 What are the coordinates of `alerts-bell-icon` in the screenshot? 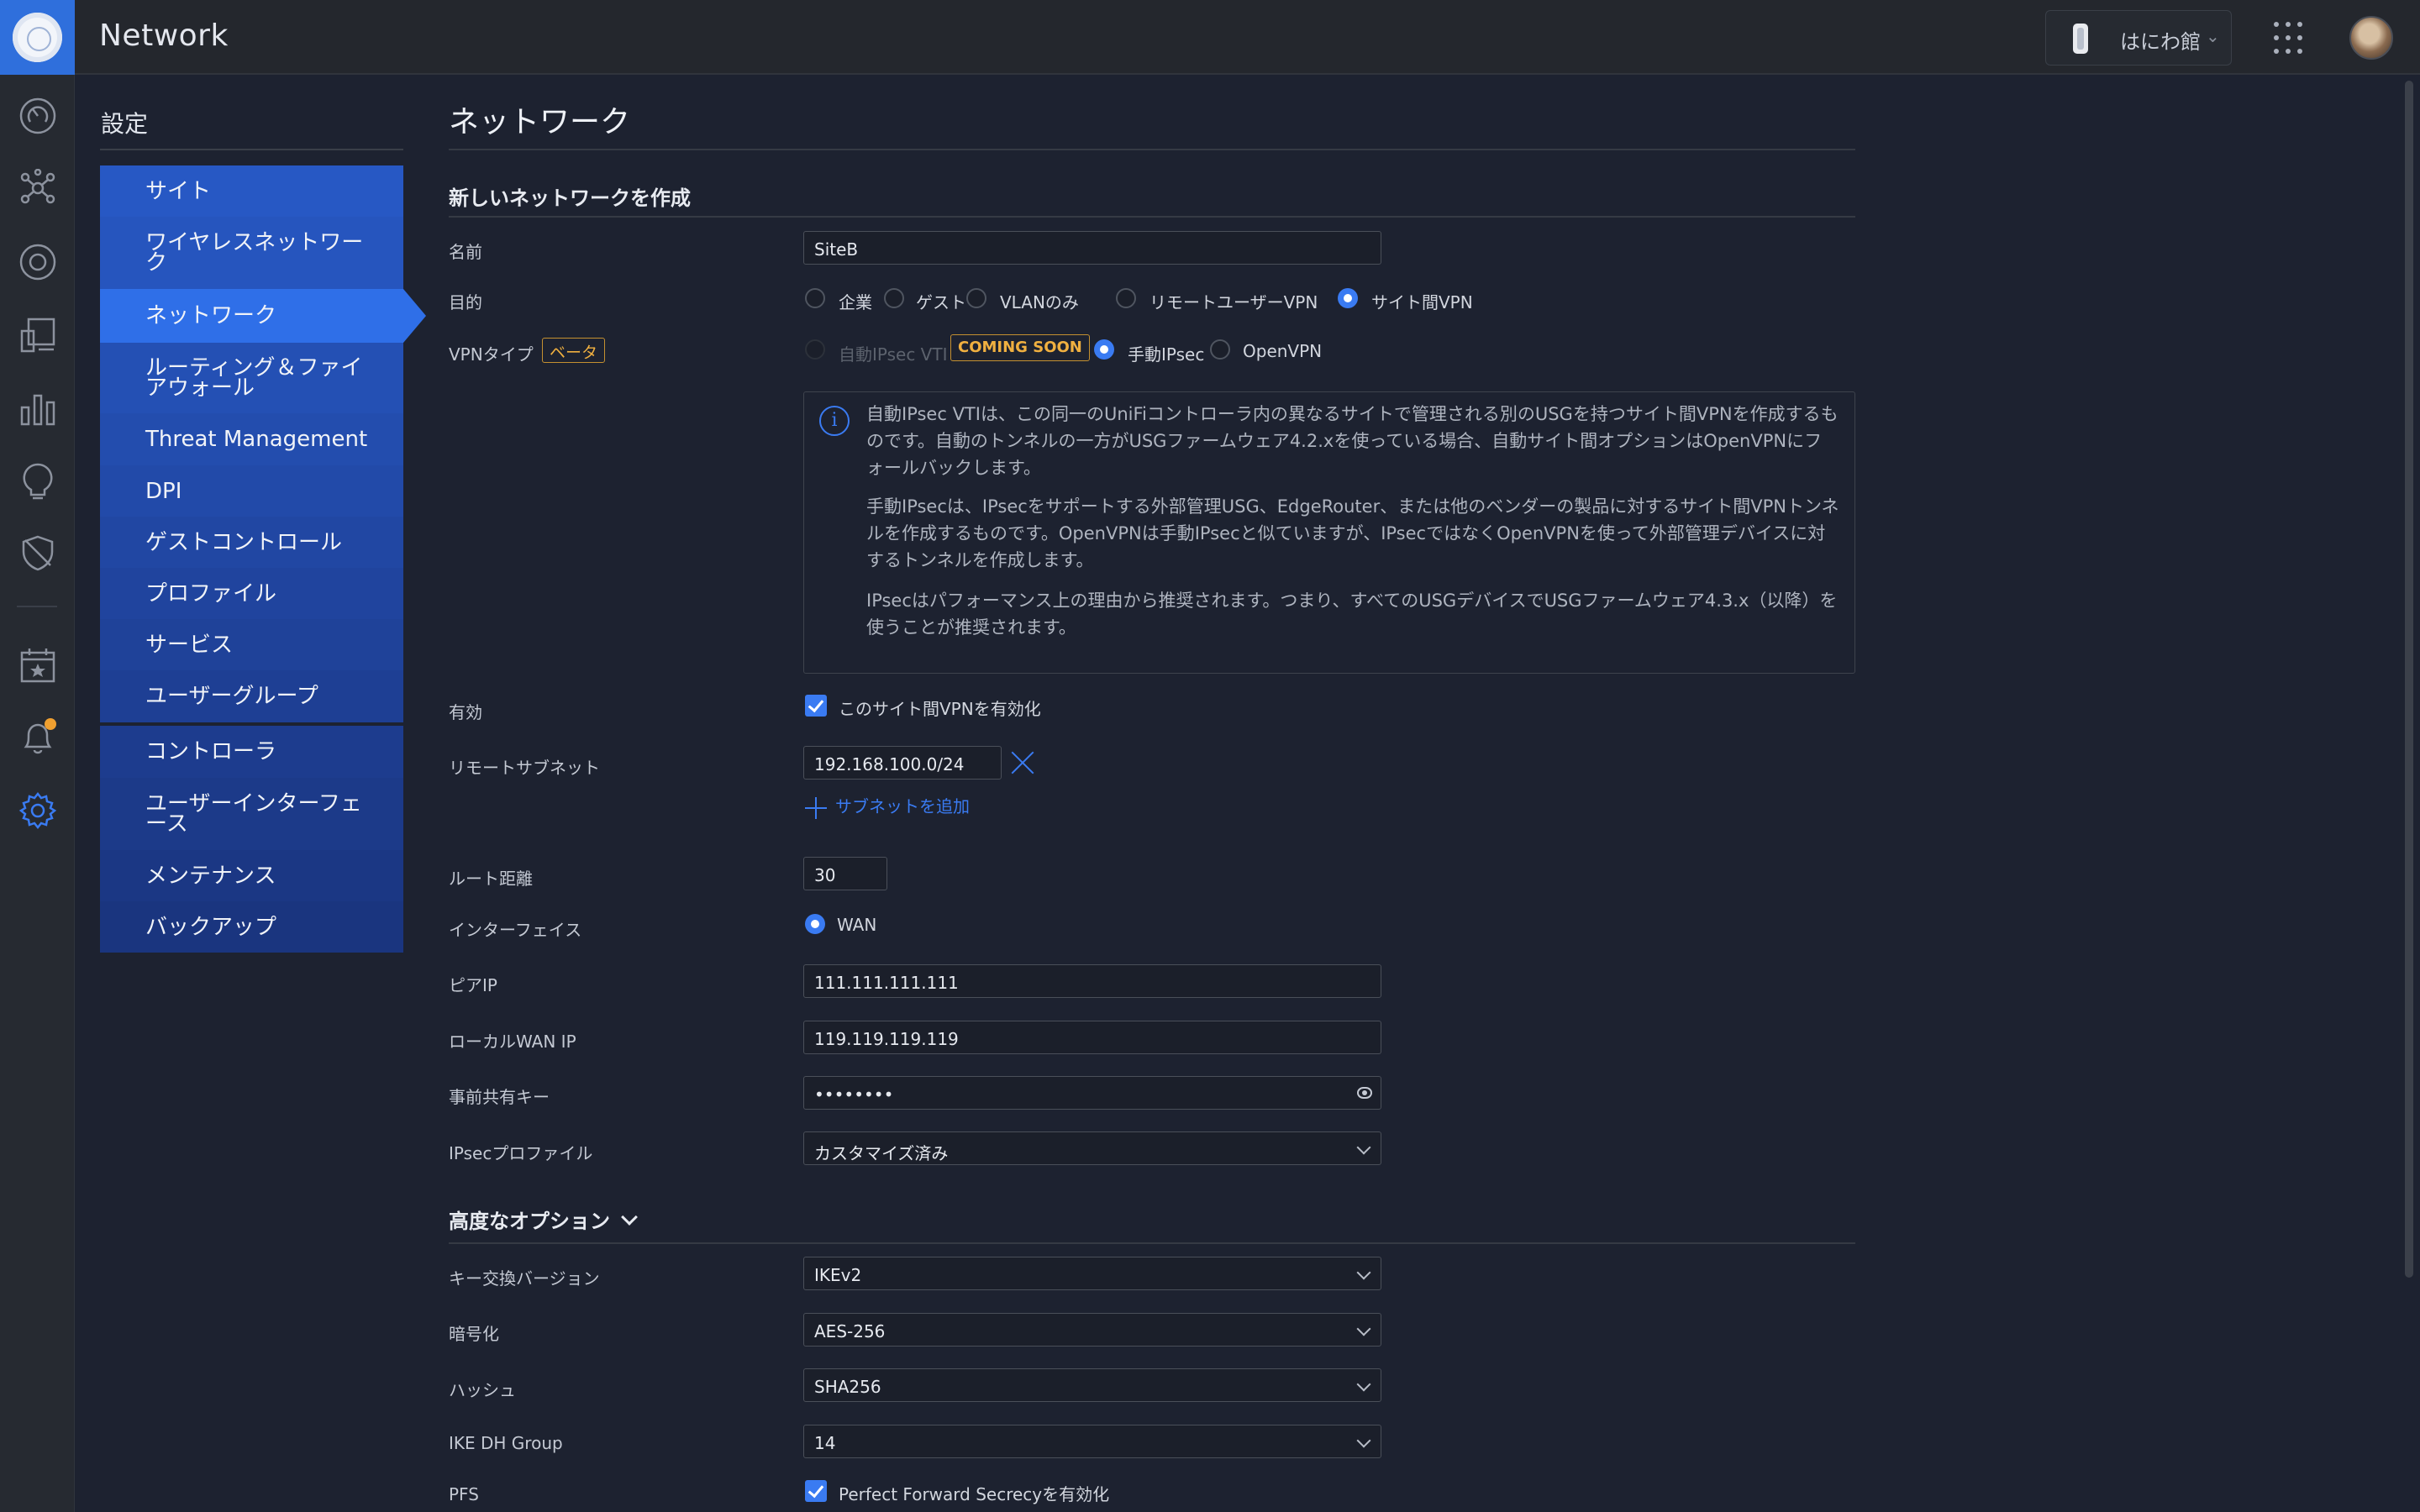 It's located at (37, 737).